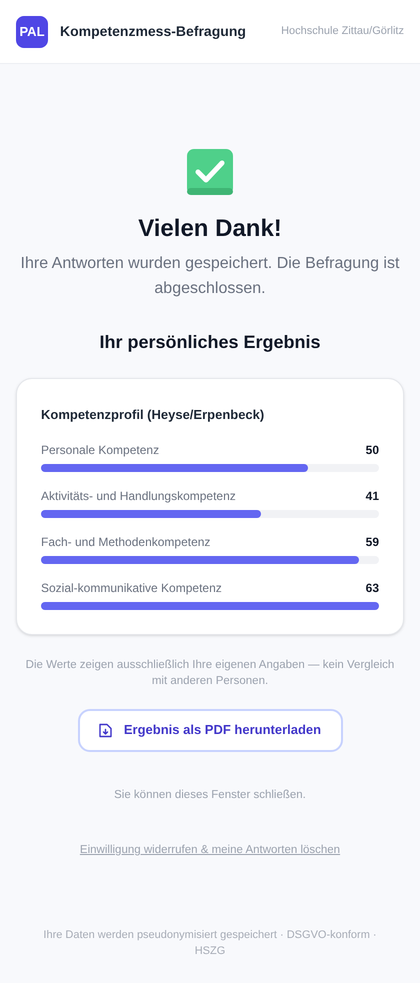 This screenshot has height=983, width=420. Describe the element at coordinates (153, 415) in the screenshot. I see `card-title: Kompetenzprofil (Heyse/Erpenbeck)` at that location.